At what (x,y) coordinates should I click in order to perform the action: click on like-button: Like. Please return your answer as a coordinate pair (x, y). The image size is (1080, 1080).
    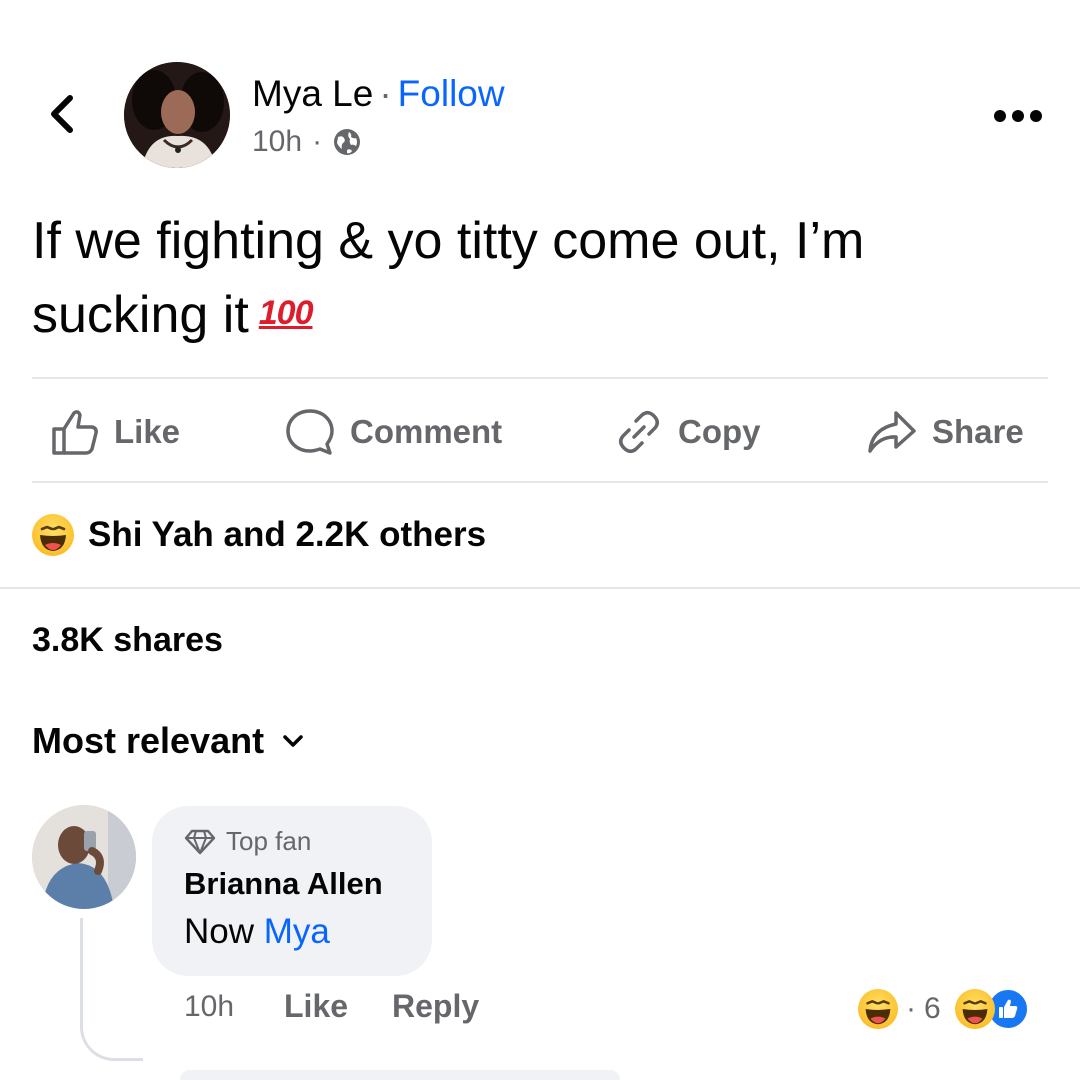
    Looking at the image, I should click on (115, 432).